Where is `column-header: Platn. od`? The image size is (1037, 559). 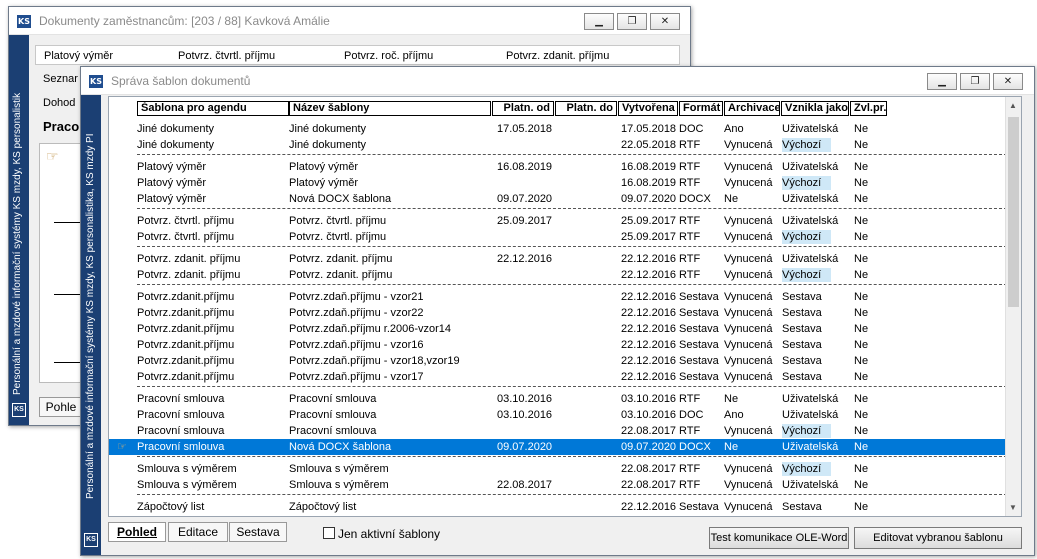 column-header: Platn. od is located at coordinates (523, 108).